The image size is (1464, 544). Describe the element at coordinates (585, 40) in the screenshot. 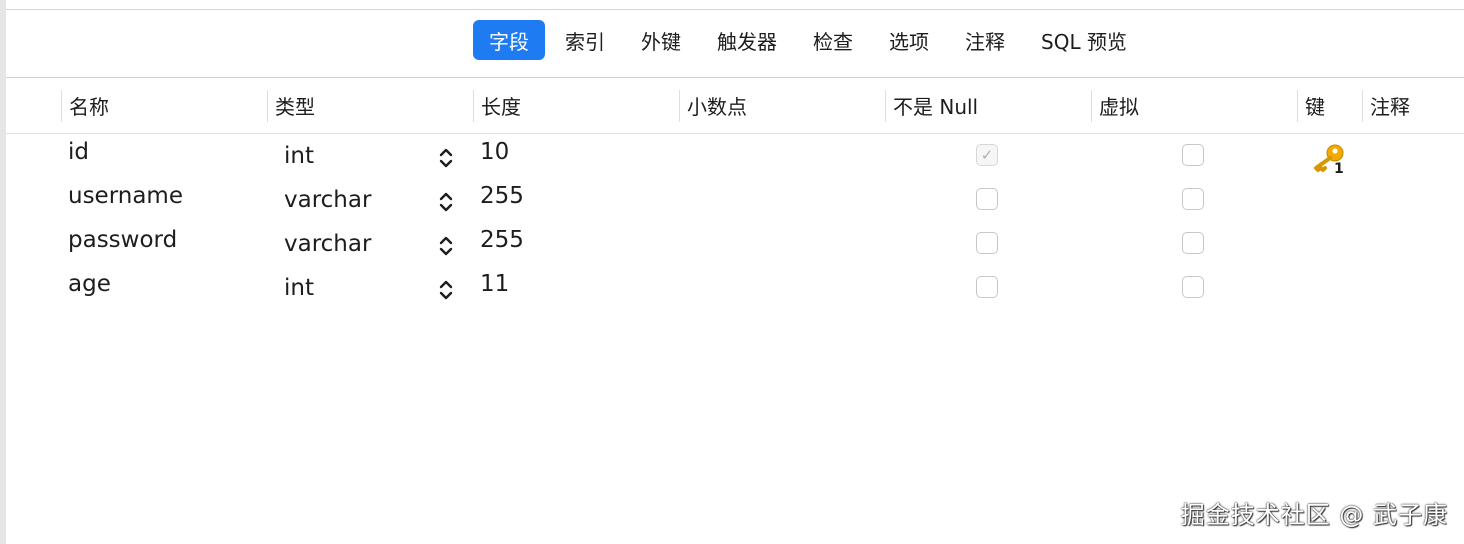

I see `tab-indexes: 索引` at that location.